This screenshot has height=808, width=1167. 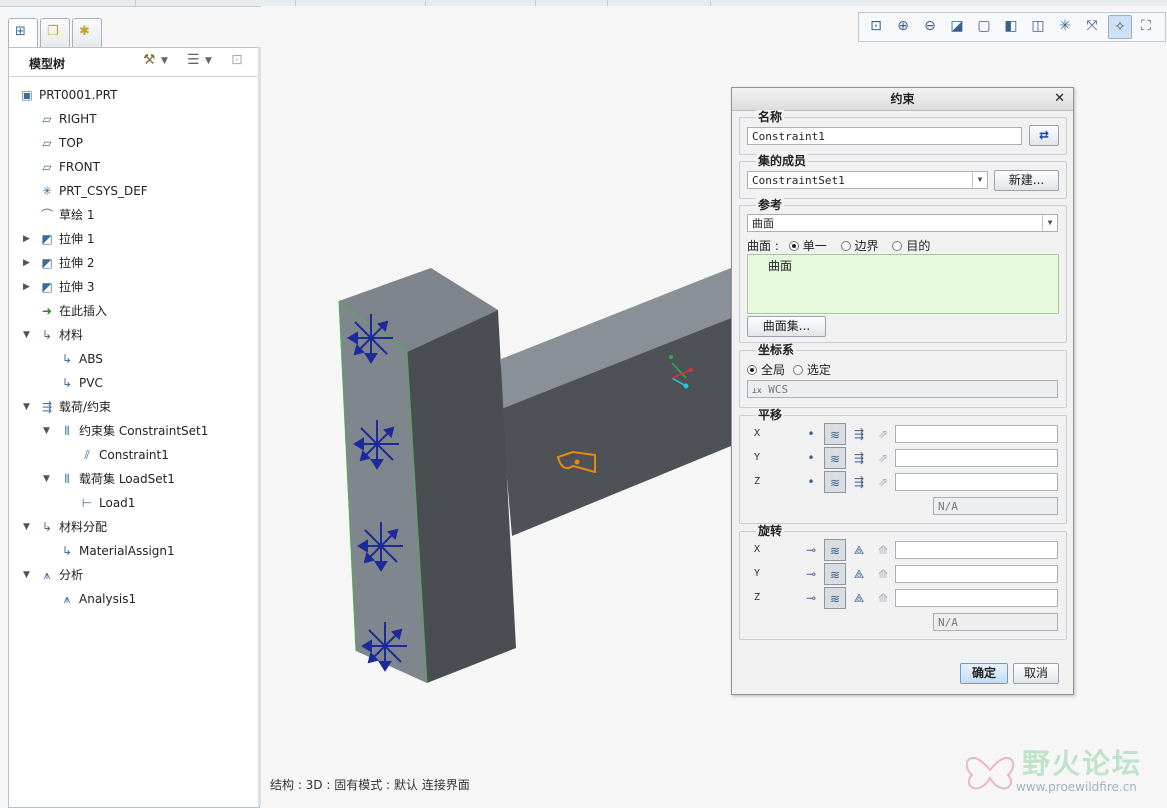 What do you see at coordinates (911, 246) in the screenshot?
I see `radio-intent: 目的` at bounding box center [911, 246].